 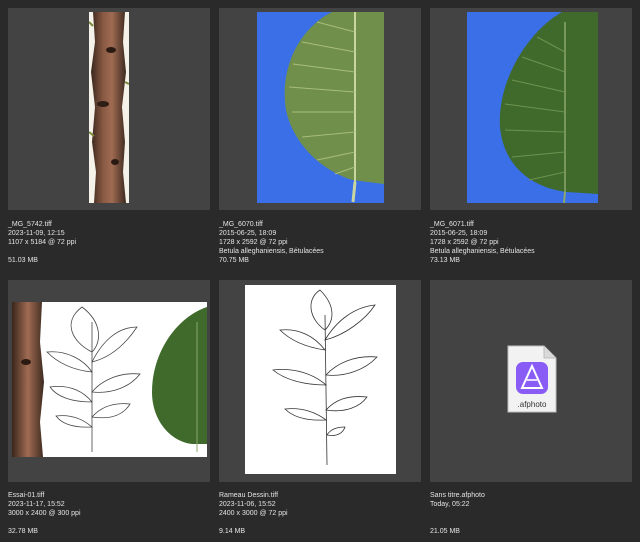 I want to click on composite-icon, so click(x=109, y=379).